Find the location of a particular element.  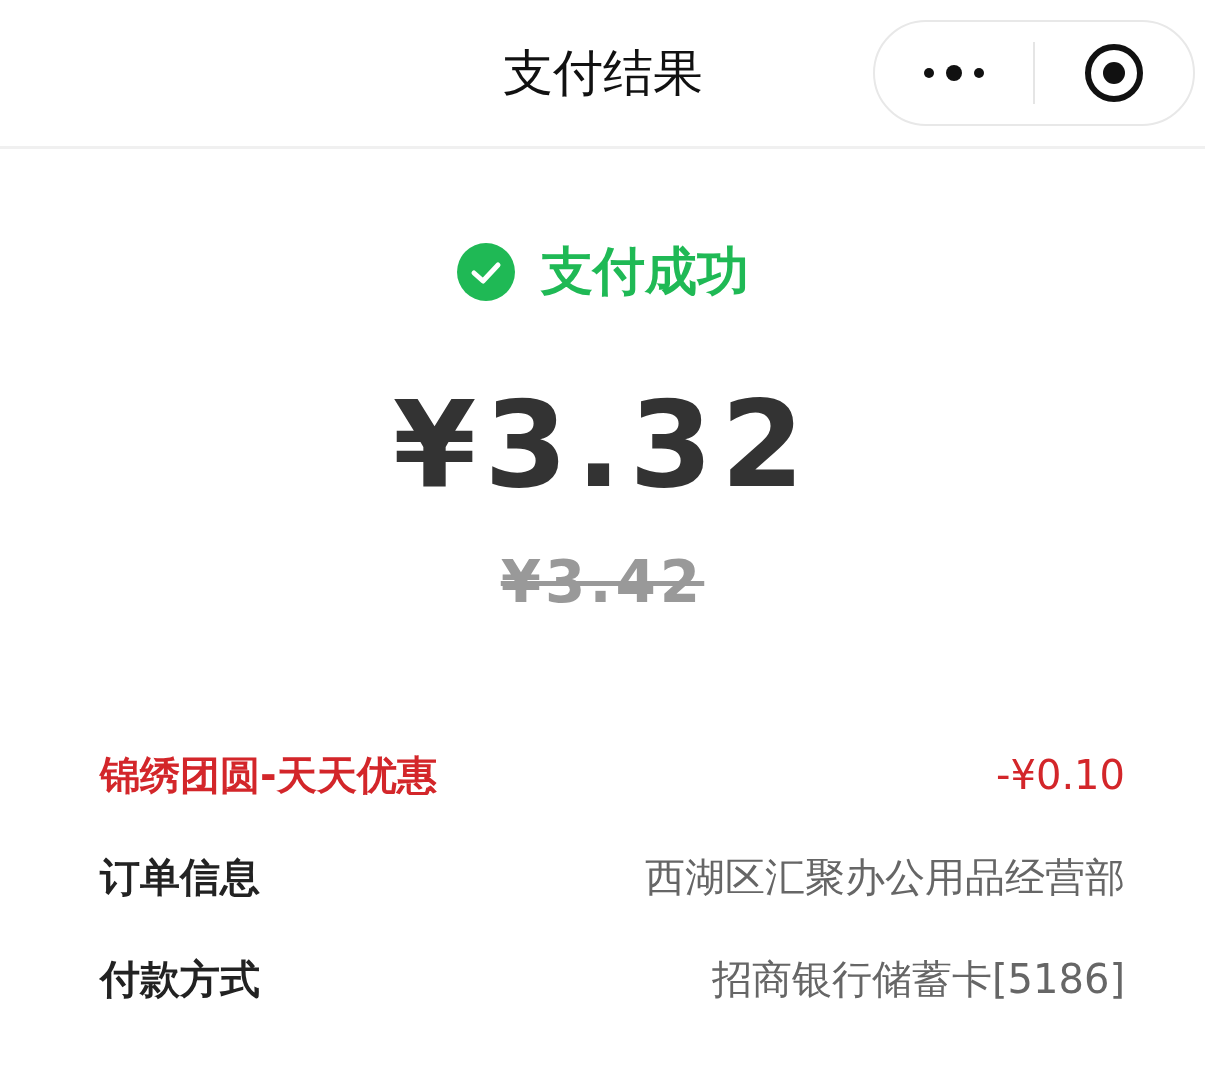

original-amount: ¥3.42 is located at coordinates (602, 582).